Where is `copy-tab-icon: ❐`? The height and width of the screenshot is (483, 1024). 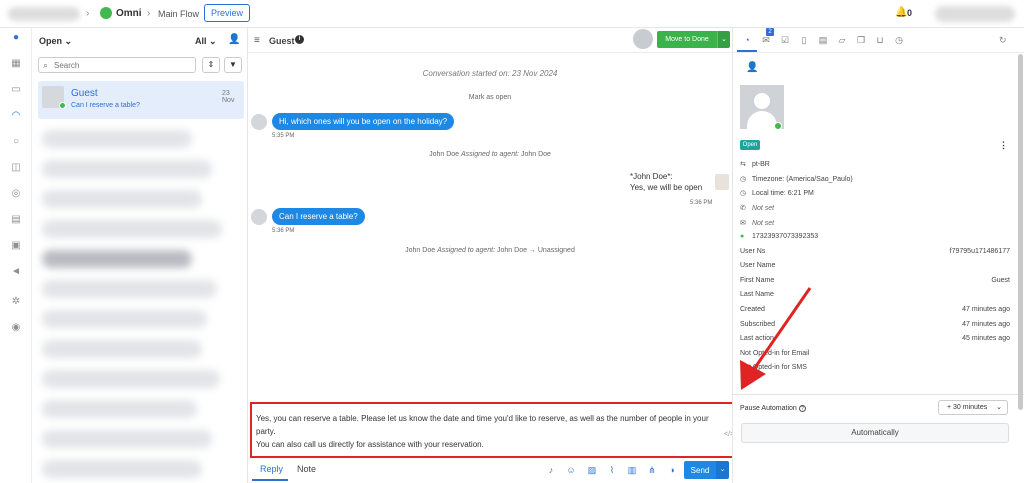 copy-tab-icon: ❐ is located at coordinates (861, 40).